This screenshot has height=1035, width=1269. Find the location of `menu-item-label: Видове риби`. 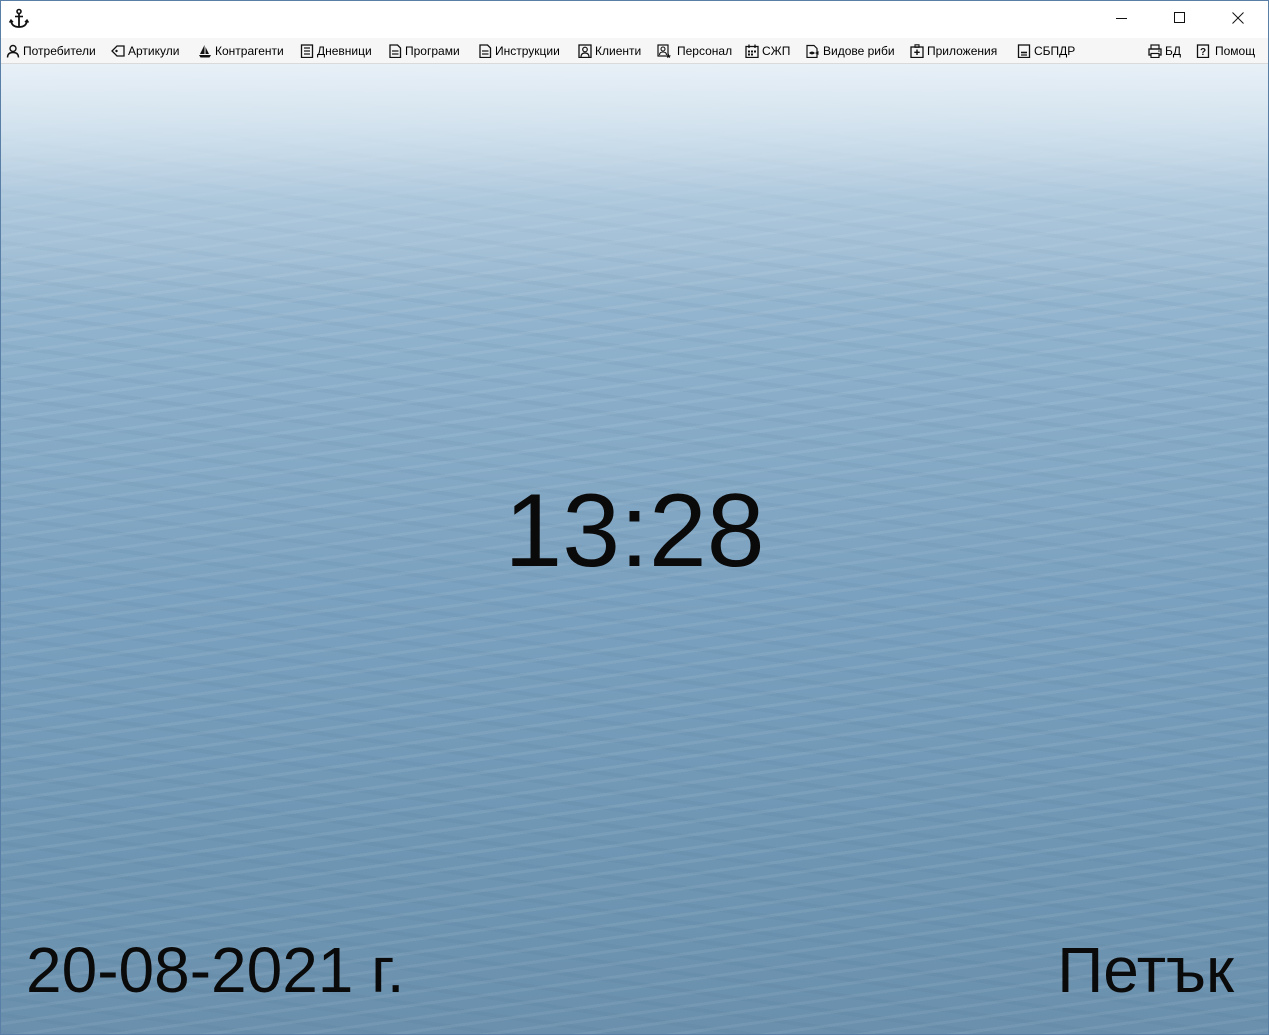

menu-item-label: Видове риби is located at coordinates (859, 50).